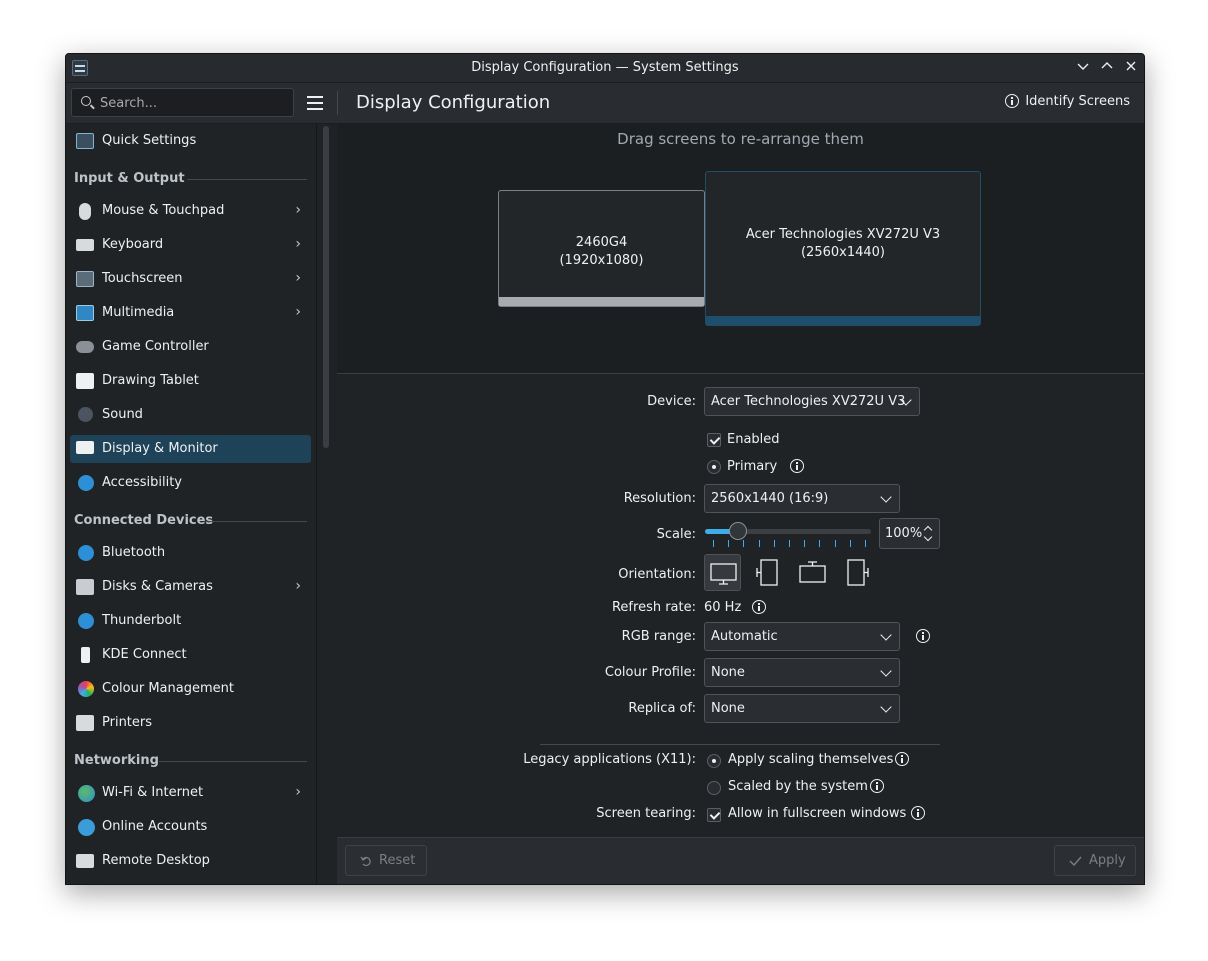 The width and height of the screenshot is (1208, 961). Describe the element at coordinates (190, 211) in the screenshot. I see `sidebar-item-mouse-touchpad: Mouse & Touchpad ›` at that location.